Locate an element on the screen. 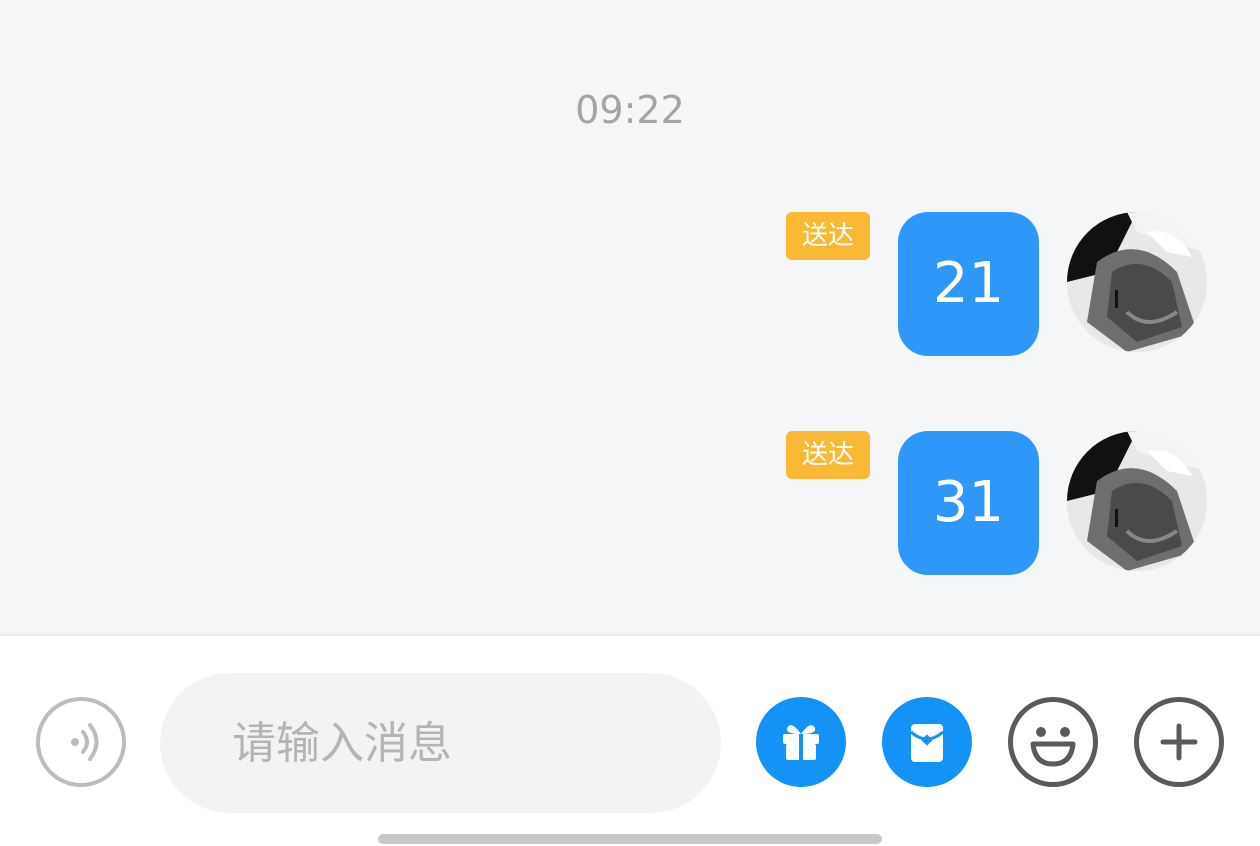  message-bubble: 31 is located at coordinates (968, 503).